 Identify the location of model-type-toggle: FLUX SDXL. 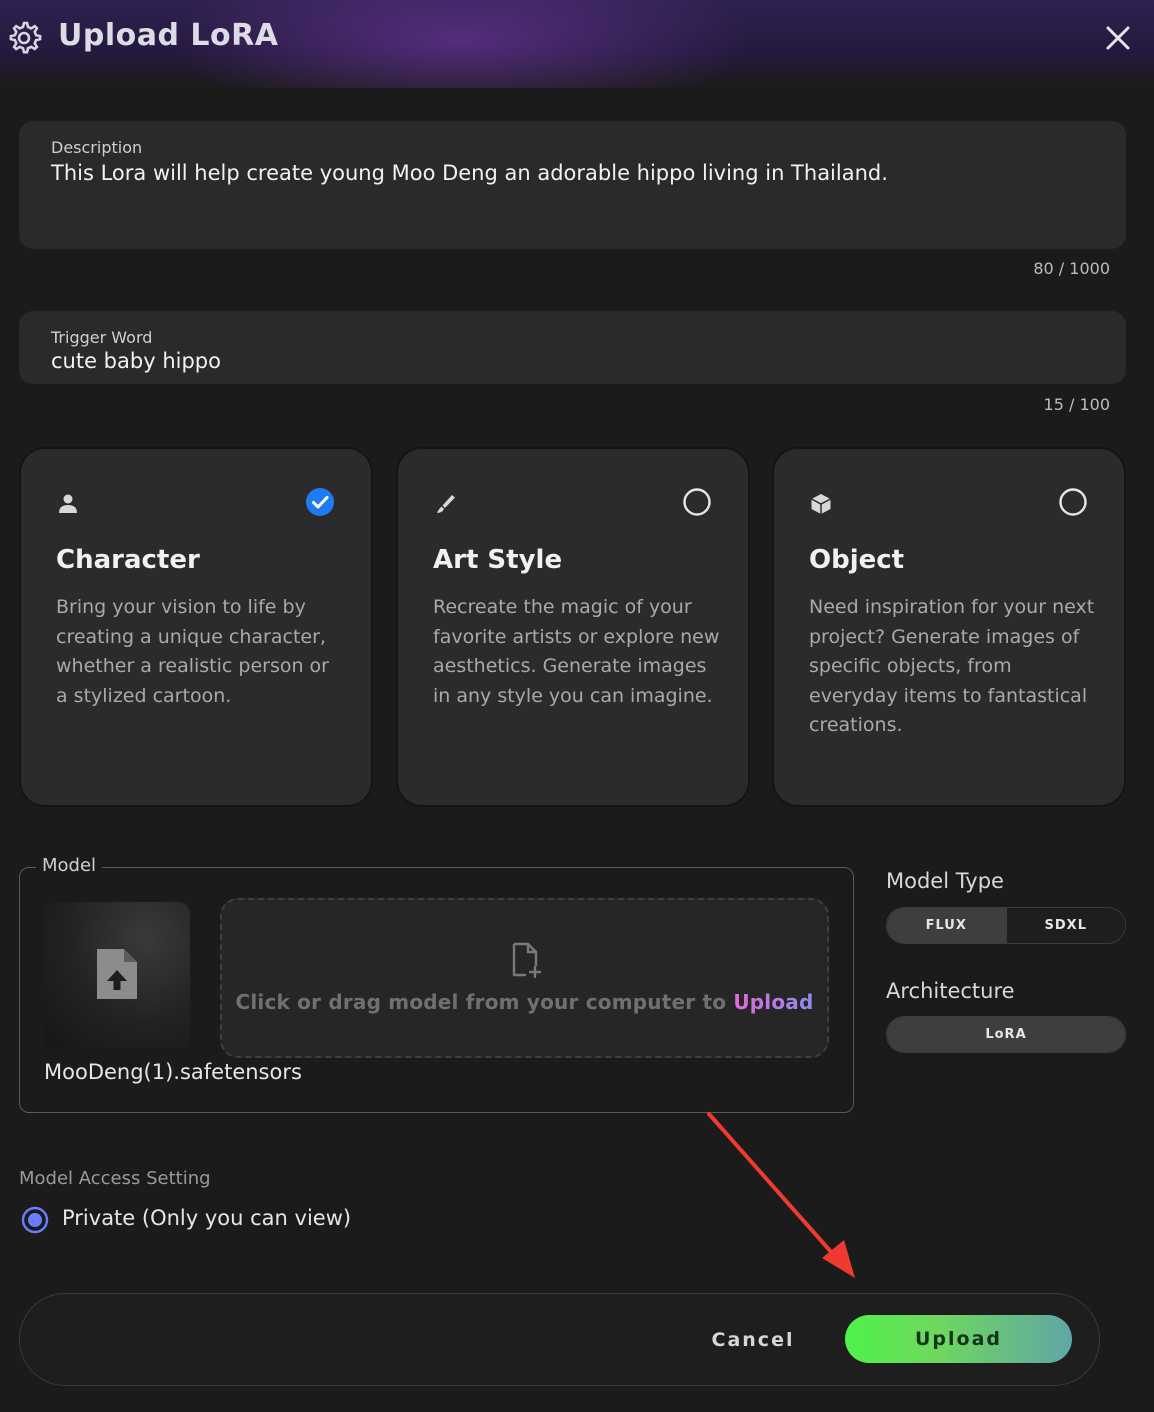
(1006, 925).